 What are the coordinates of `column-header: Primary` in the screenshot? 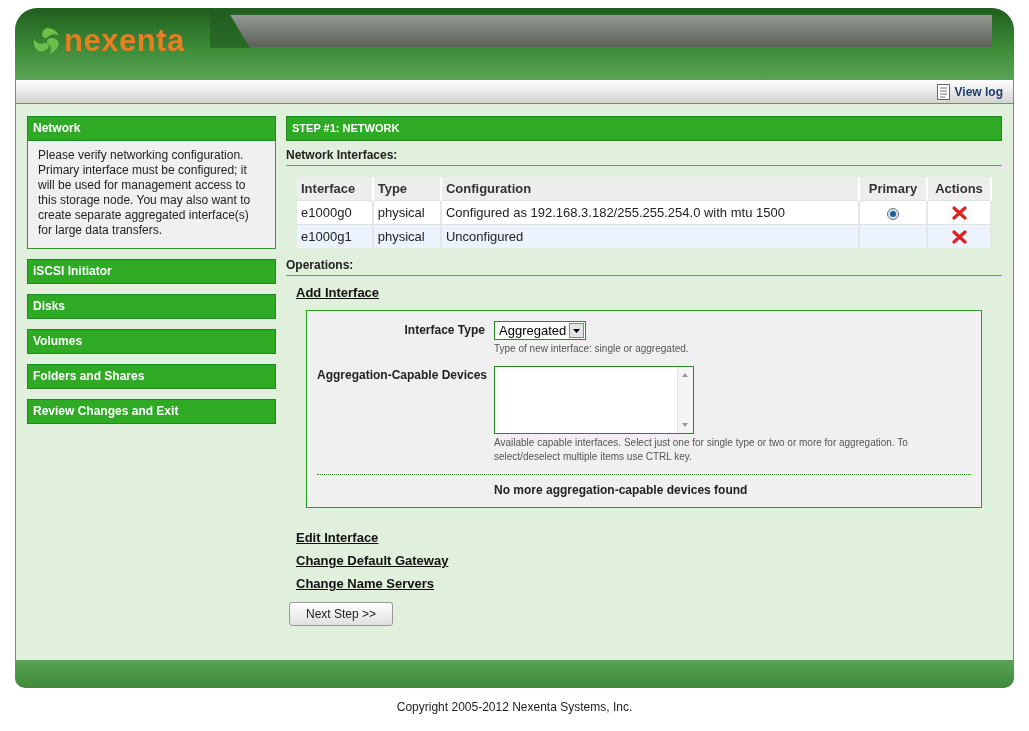 It's located at (893, 189).